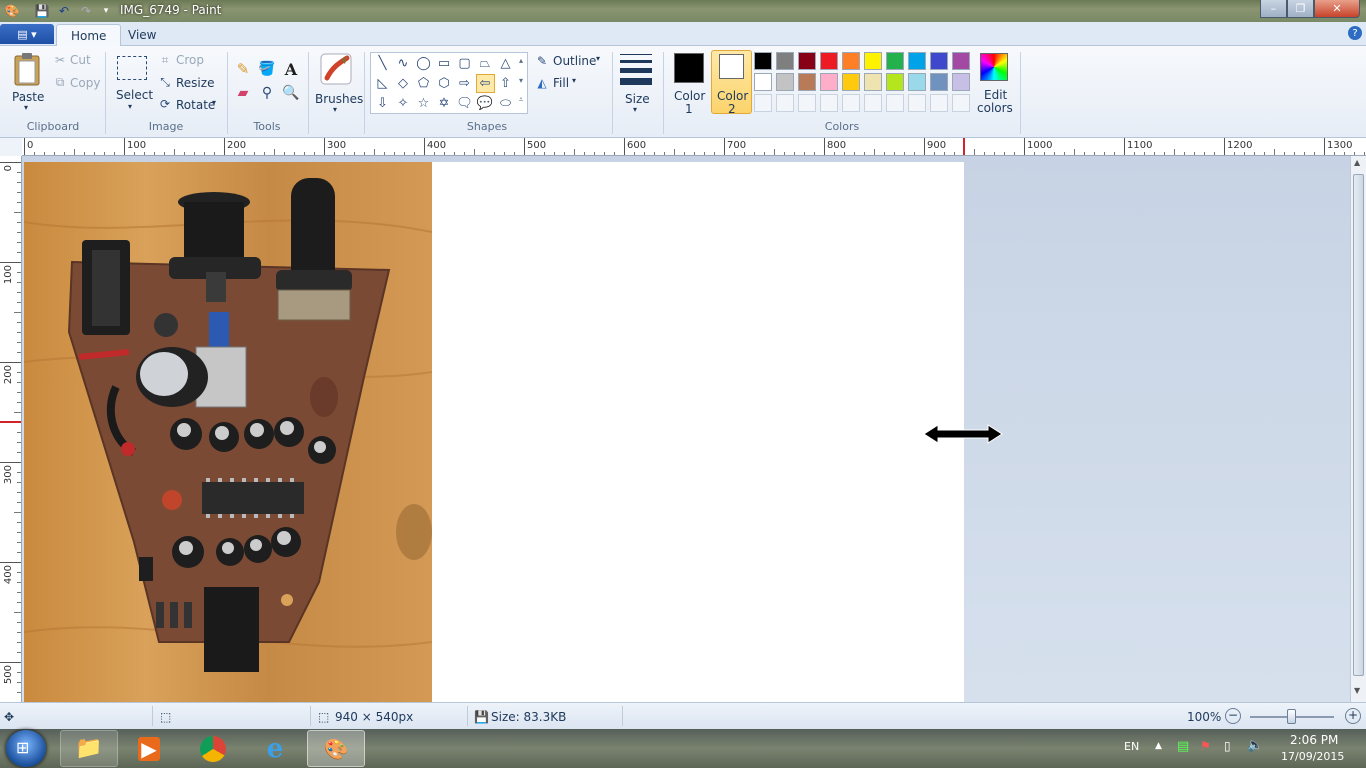 Image resolution: width=1366 pixels, height=768 pixels. I want to click on palette-swatch-r1-c3, so click(829, 82).